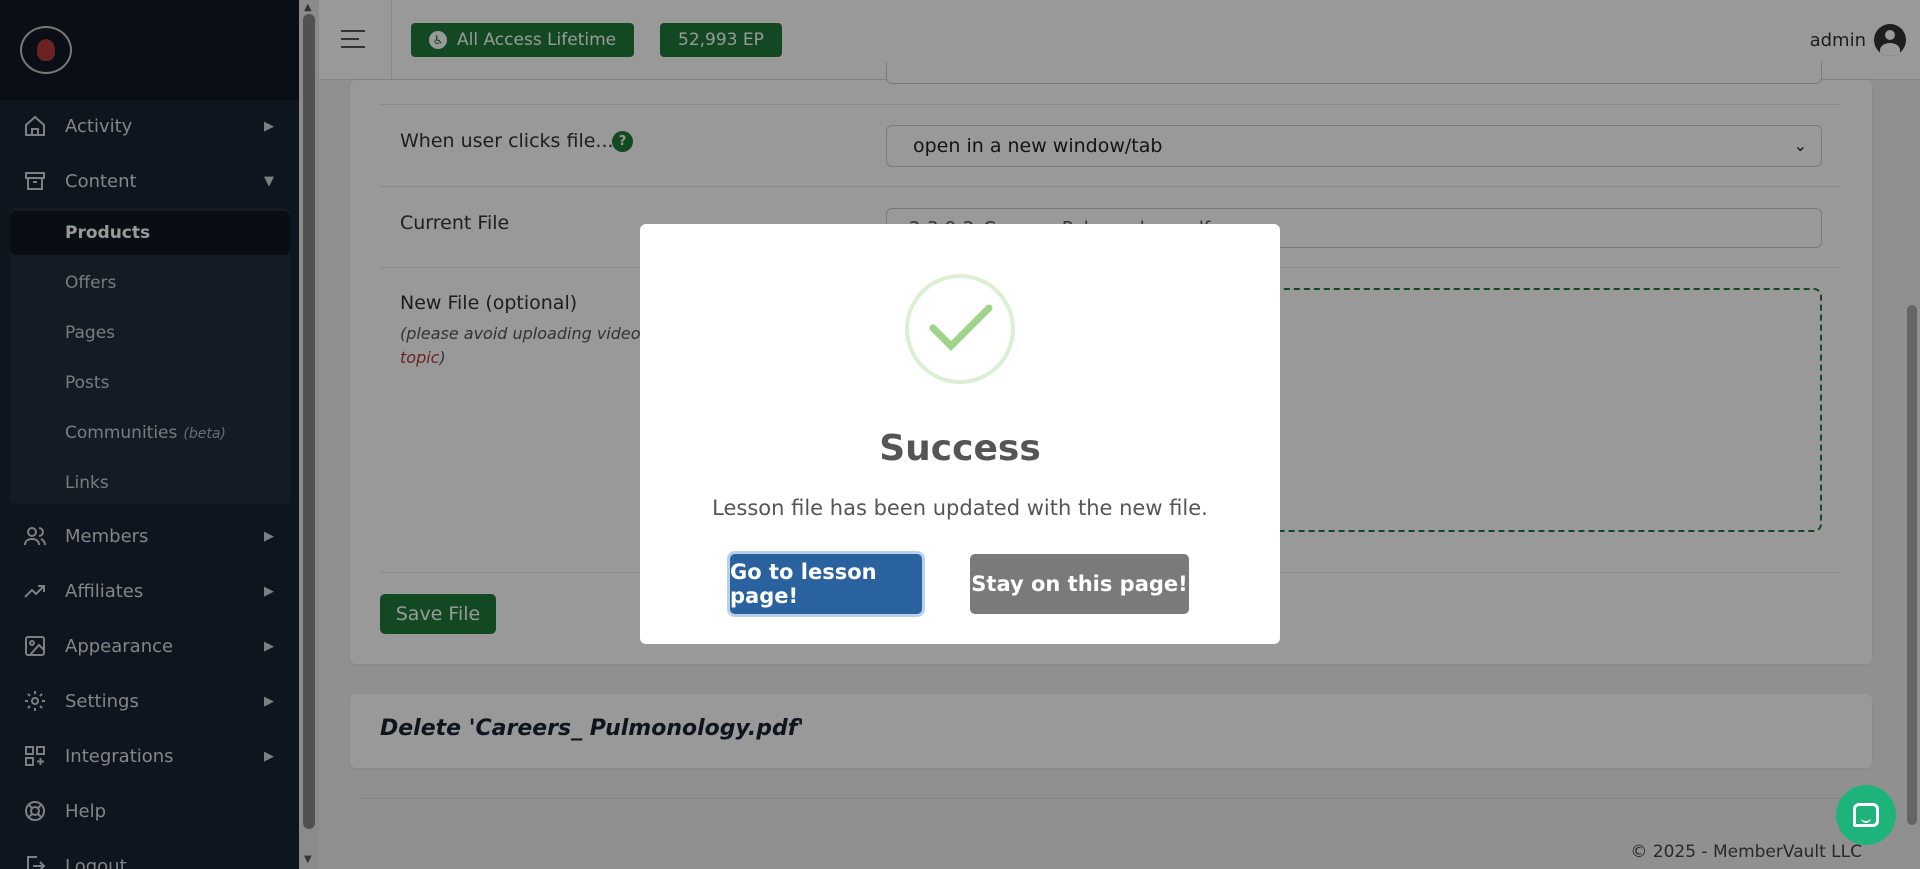  Describe the element at coordinates (1866, 815) in the screenshot. I see `chat-launcher-icon` at that location.